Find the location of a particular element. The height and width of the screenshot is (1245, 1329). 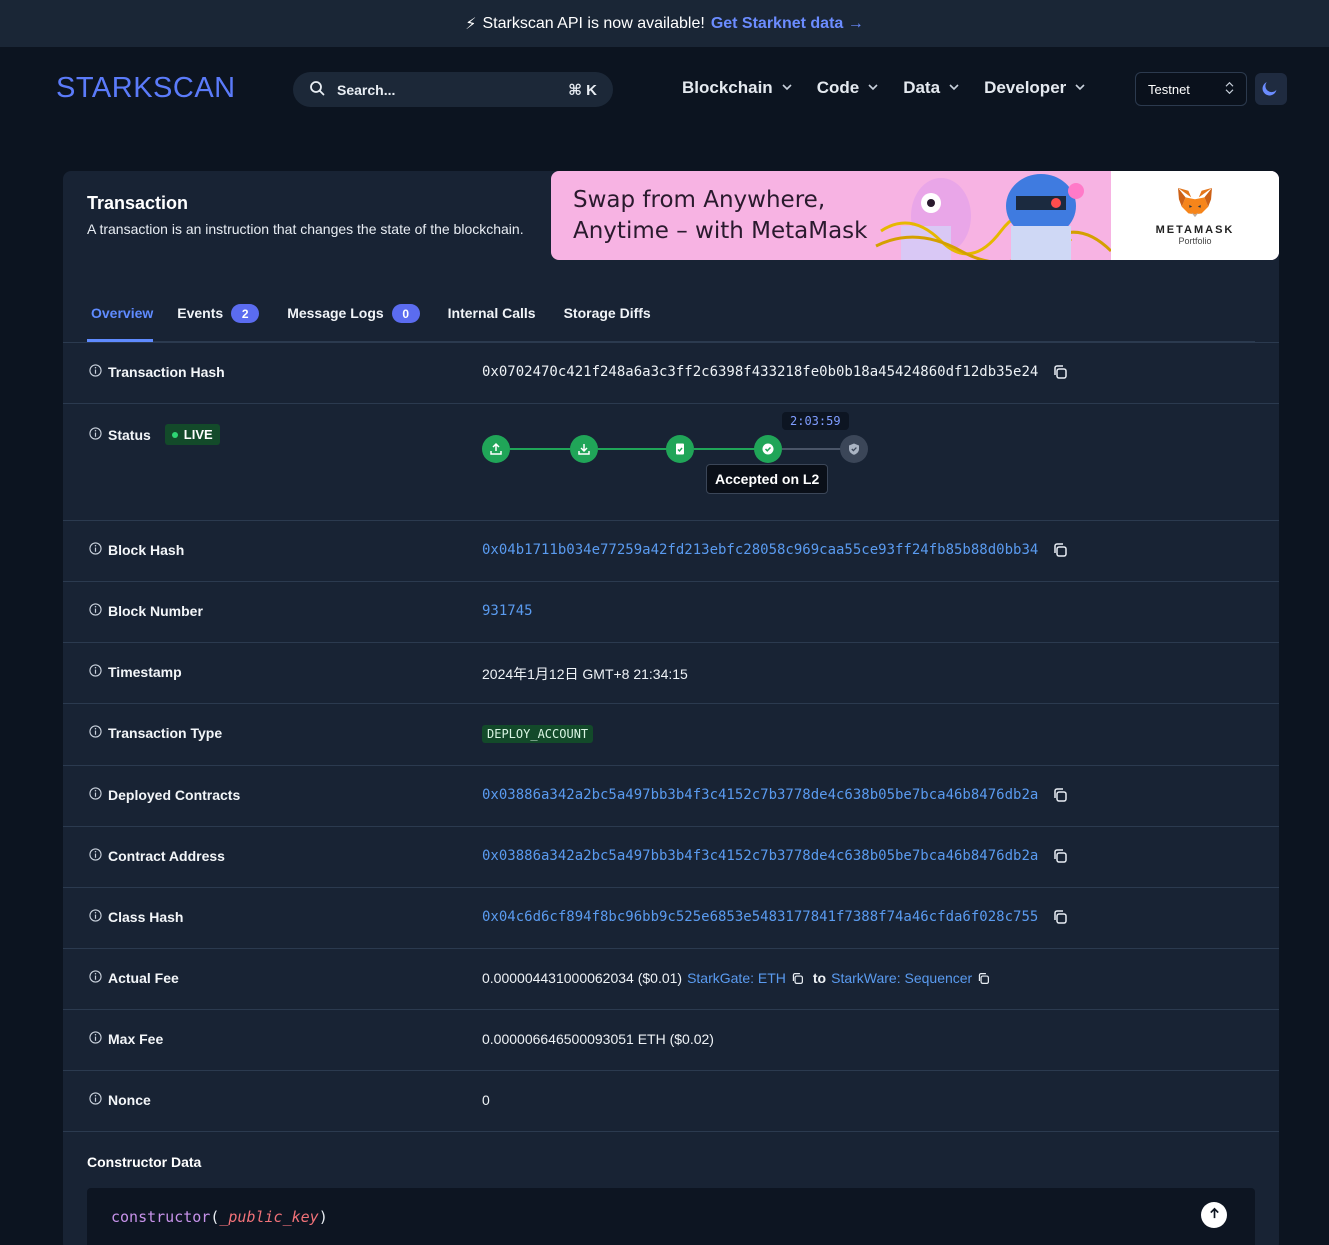

nav-code: Code is located at coordinates (848, 88).